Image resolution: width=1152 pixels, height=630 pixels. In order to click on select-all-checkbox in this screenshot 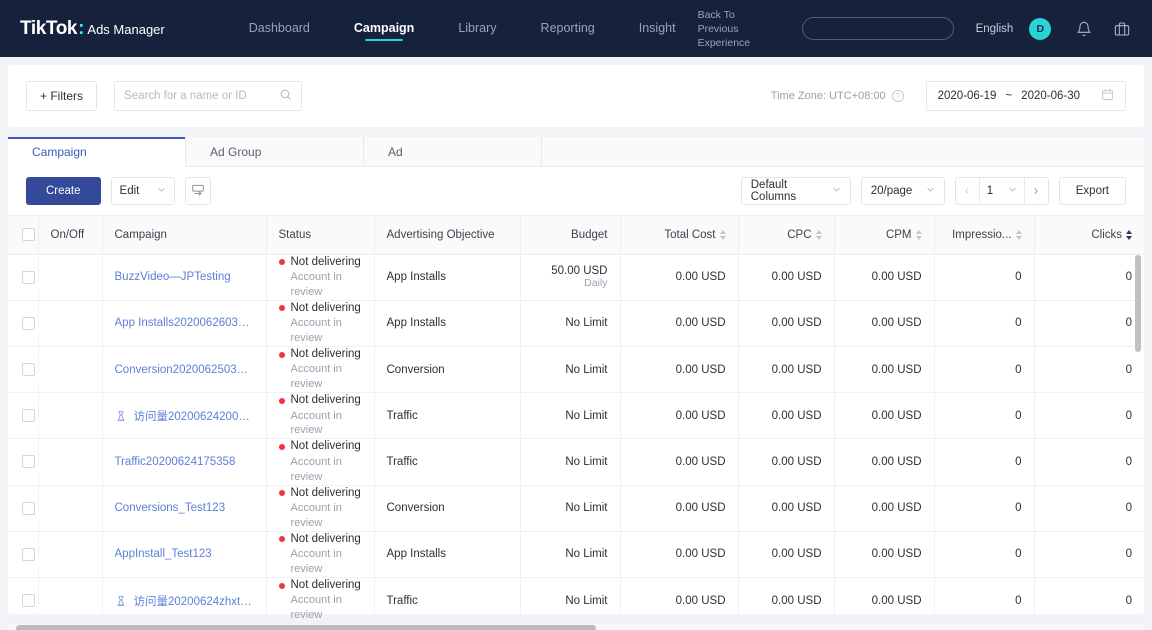, I will do `click(28, 235)`.